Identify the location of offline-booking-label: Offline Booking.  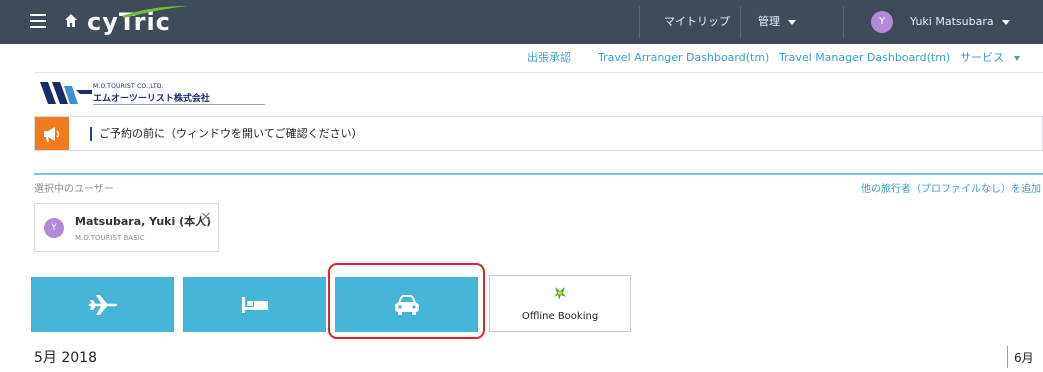
(560, 316).